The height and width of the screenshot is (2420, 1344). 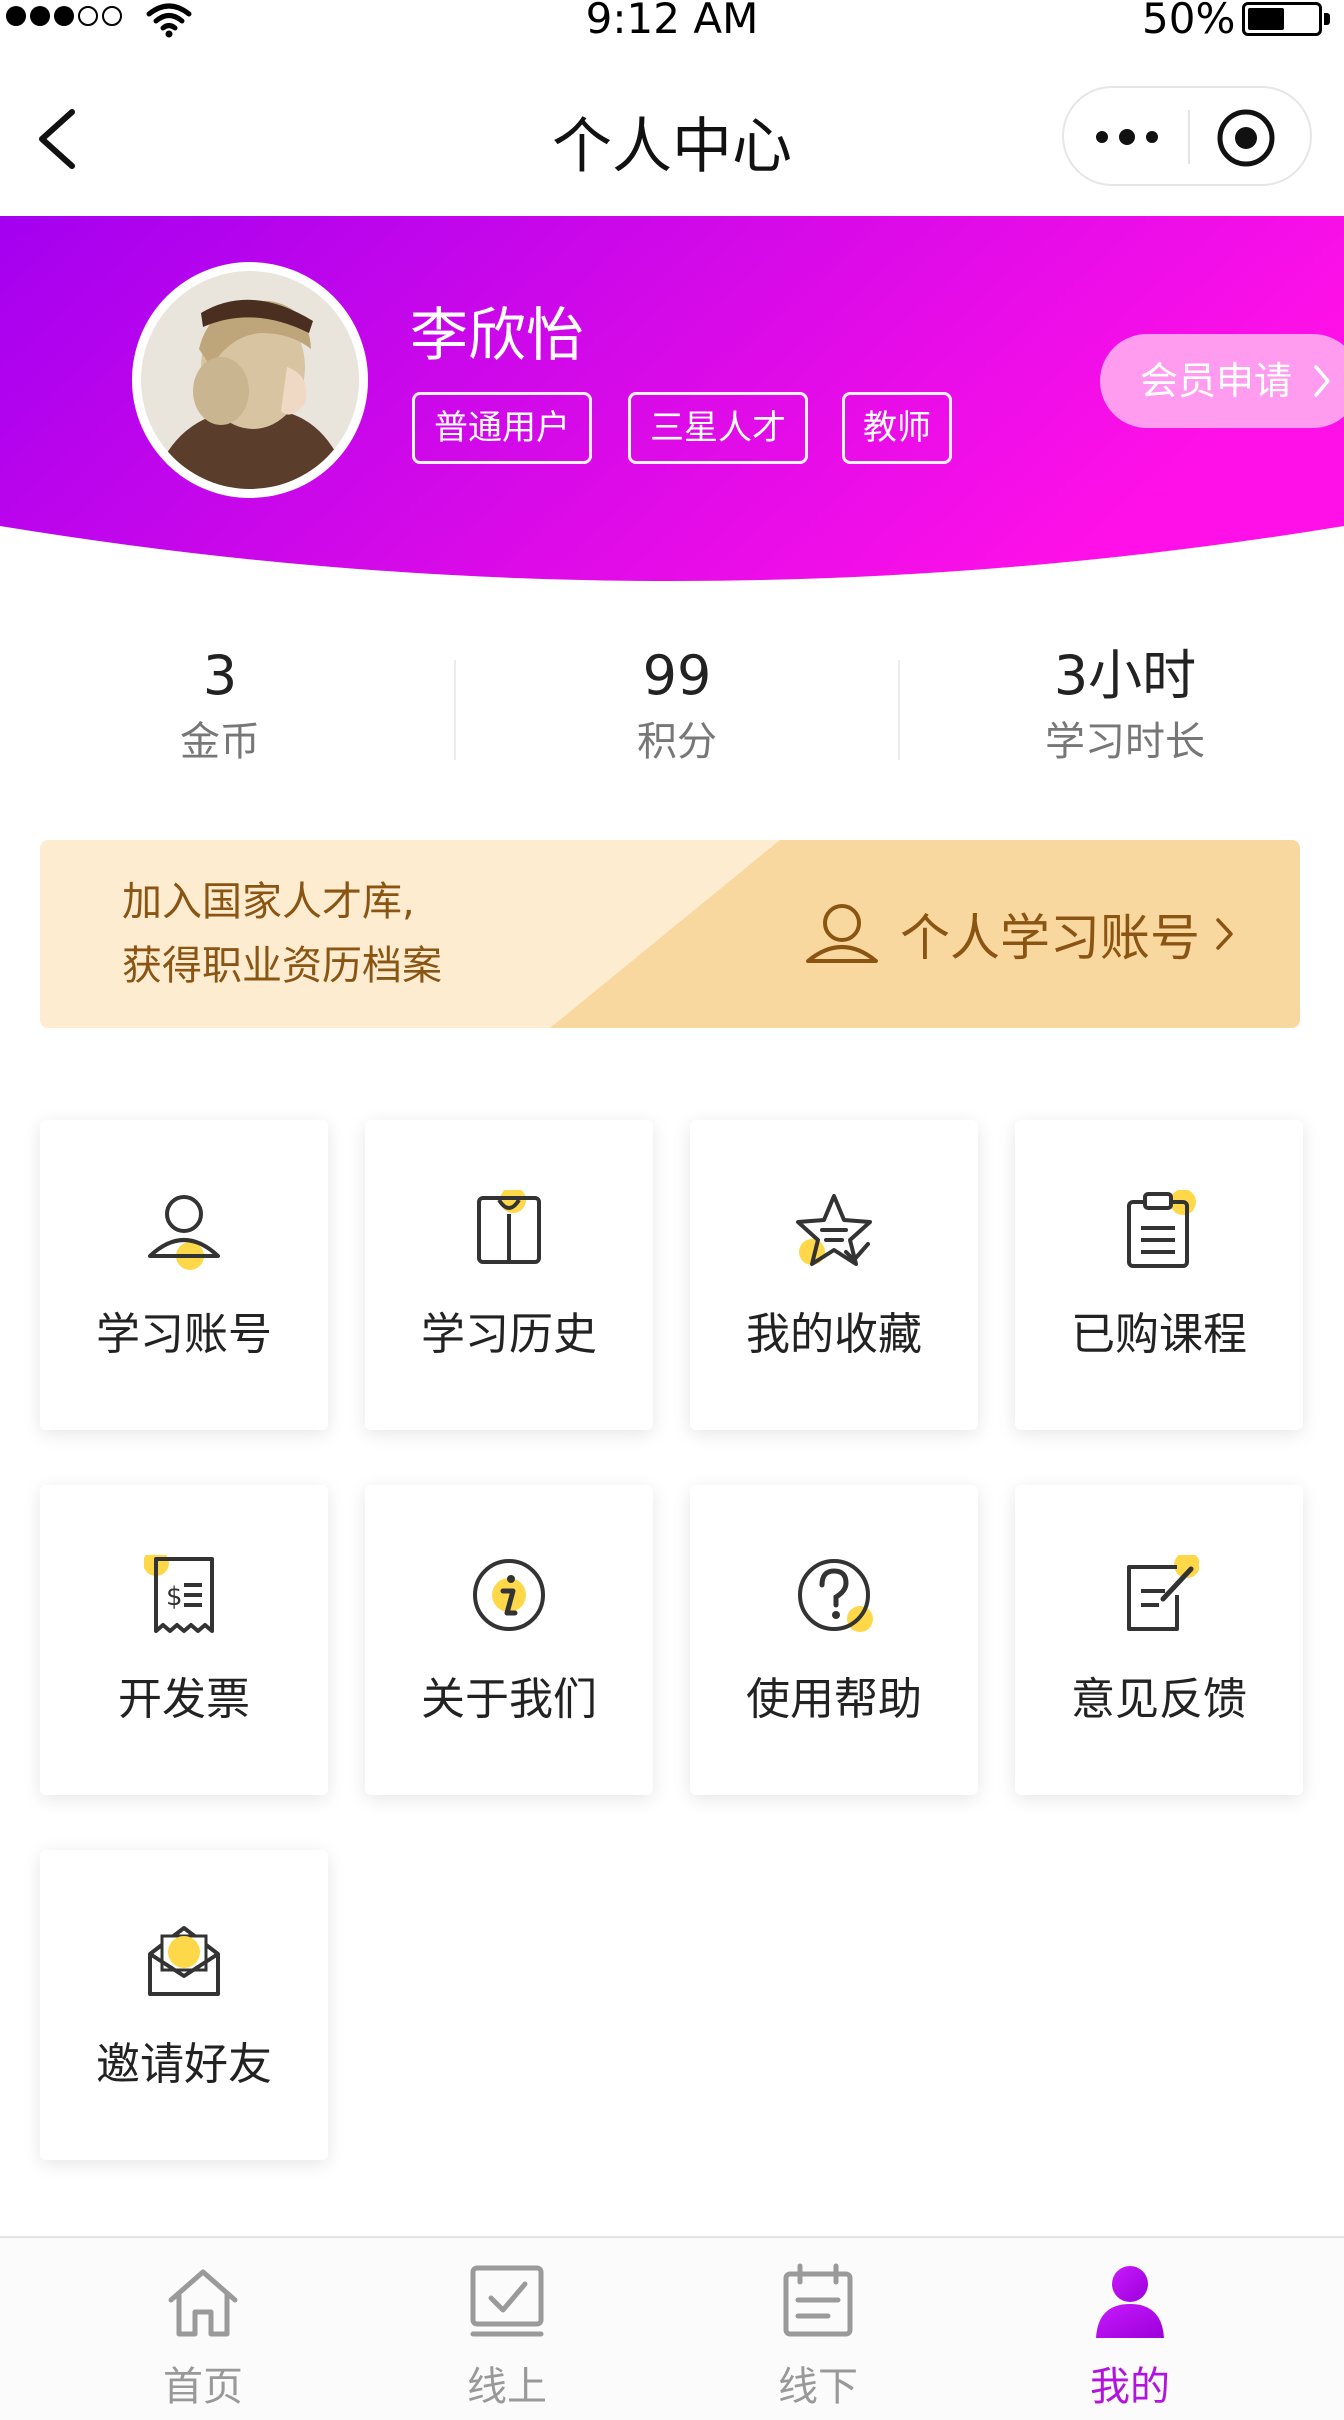 I want to click on banner-link-label: 个人学习账号, so click(x=1050, y=938).